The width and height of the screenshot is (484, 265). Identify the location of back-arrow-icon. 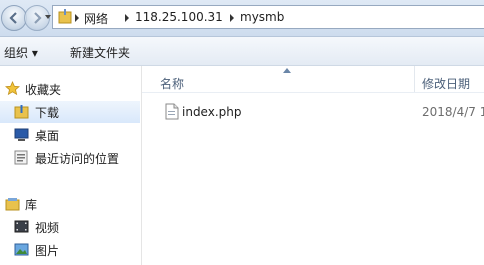
(13, 18).